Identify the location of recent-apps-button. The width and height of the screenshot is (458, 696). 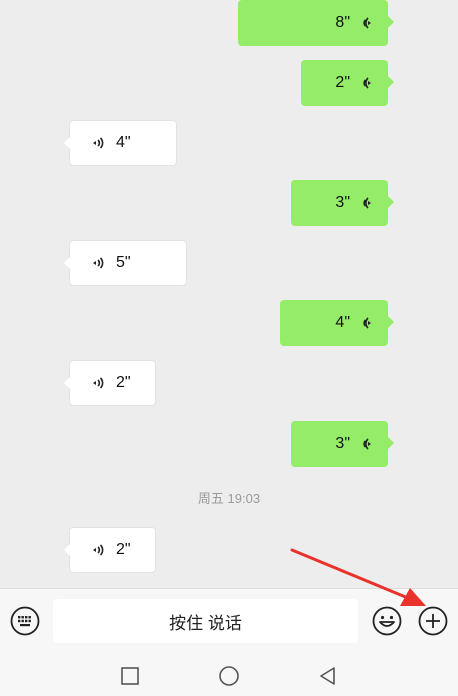
(130, 676).